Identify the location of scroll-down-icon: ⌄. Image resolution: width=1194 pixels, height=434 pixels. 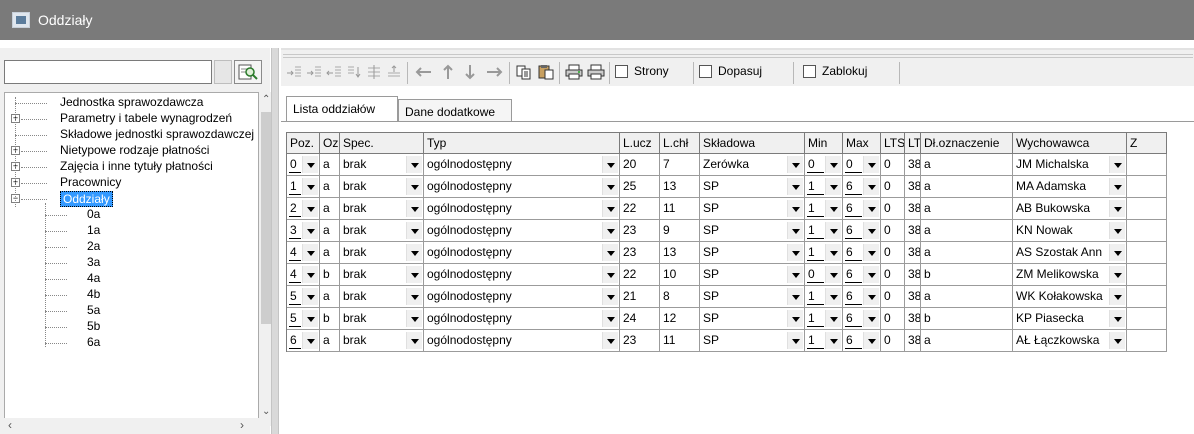
(266, 411).